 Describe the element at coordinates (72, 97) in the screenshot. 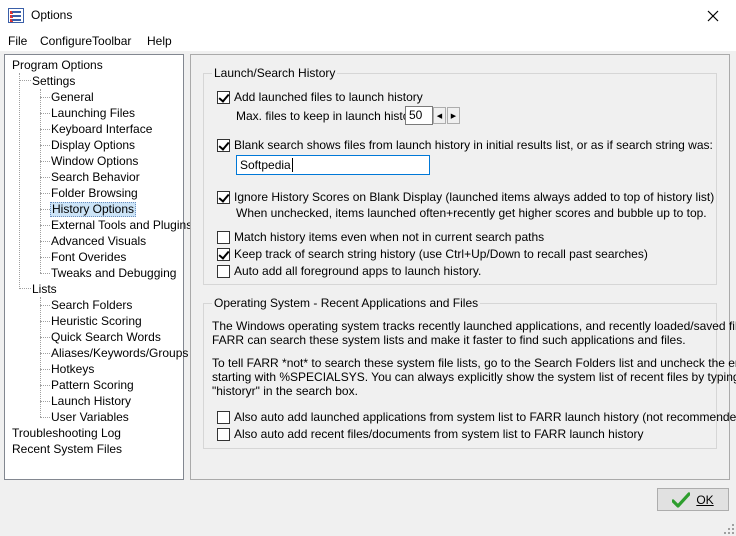

I see `tree-item-general: General` at that location.